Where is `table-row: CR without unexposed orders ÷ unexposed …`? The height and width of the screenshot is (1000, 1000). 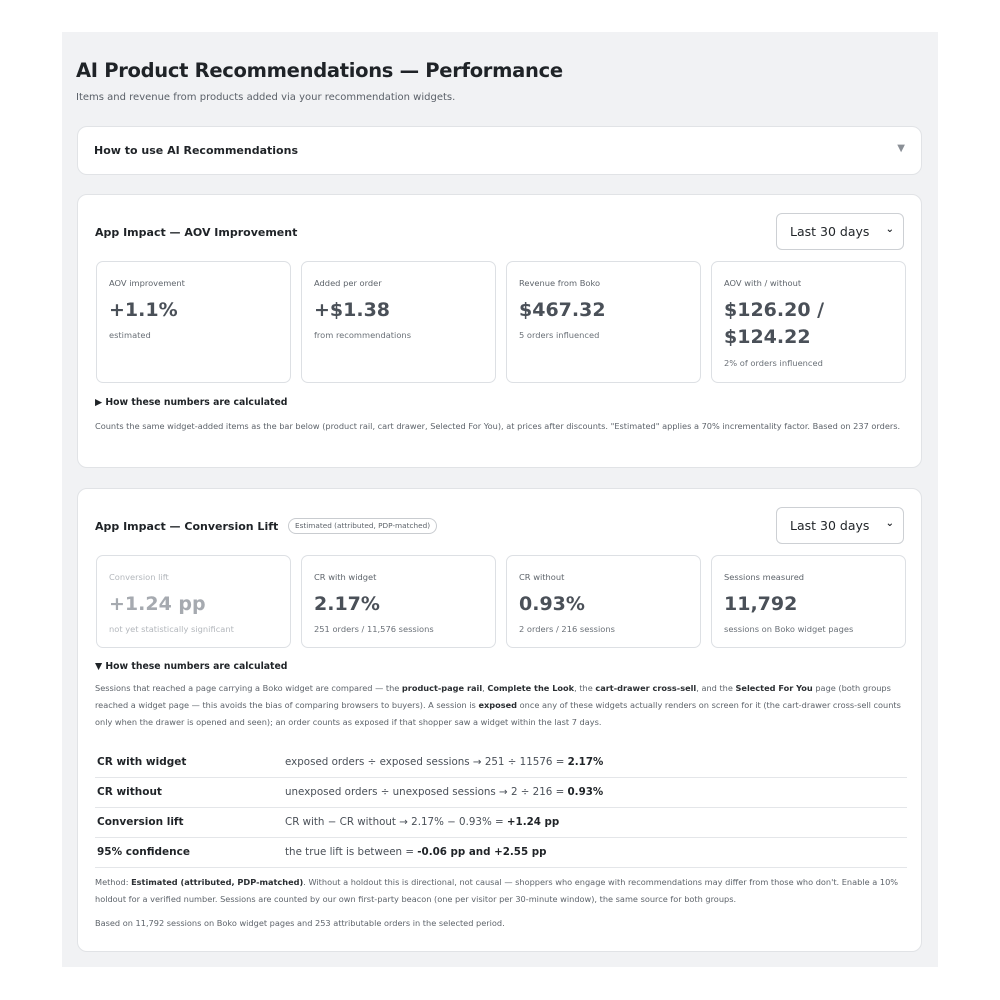
table-row: CR without unexposed orders ÷ unexposed … is located at coordinates (501, 793).